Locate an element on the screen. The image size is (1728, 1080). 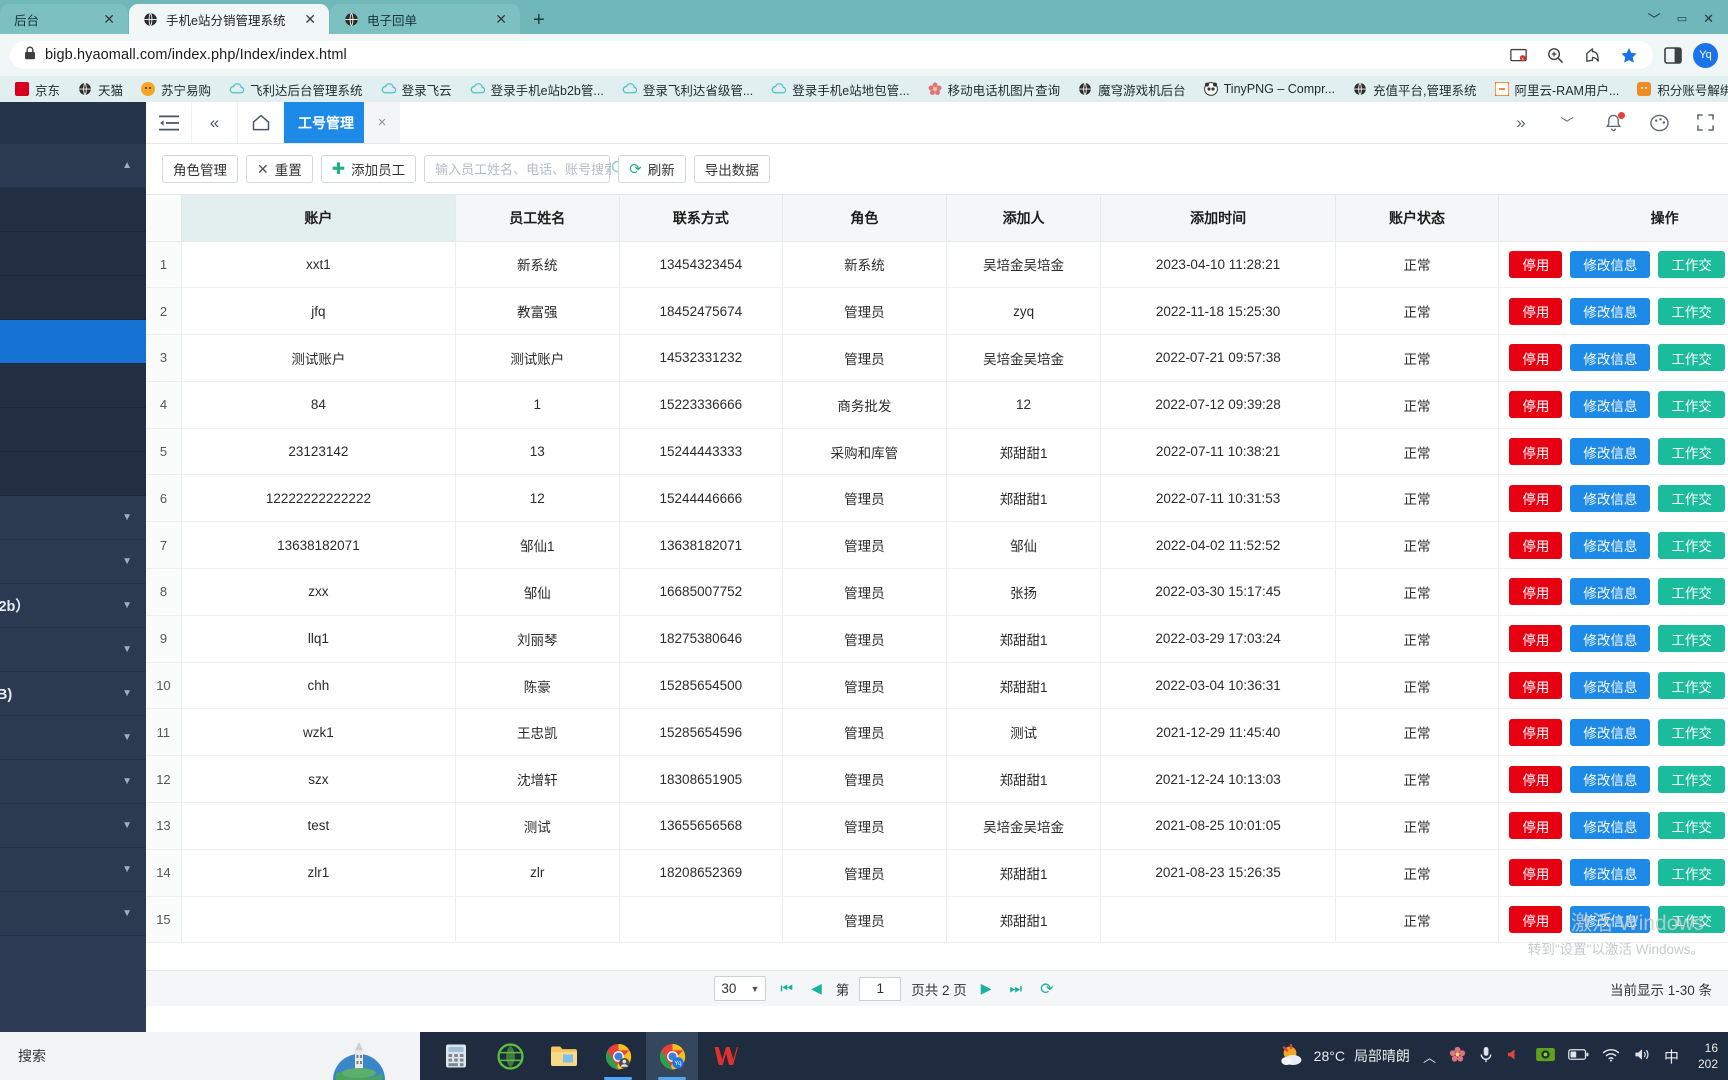
export-button: 导出数据 is located at coordinates (731, 169).